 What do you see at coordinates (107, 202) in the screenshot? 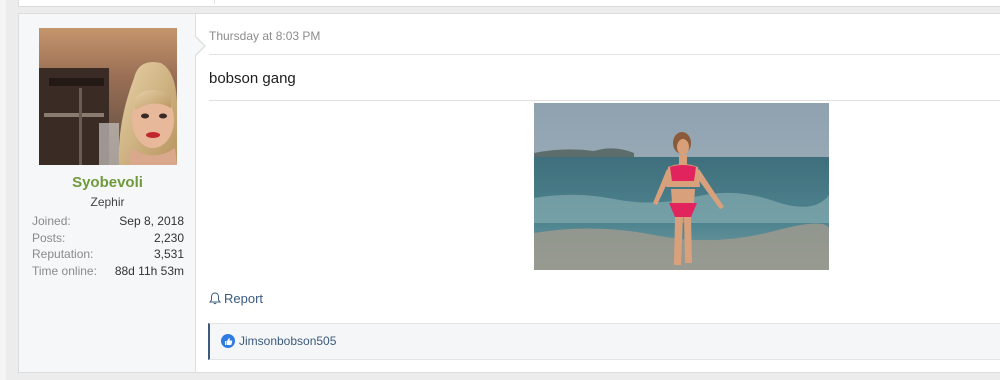
I see `user-title: Zephir` at bounding box center [107, 202].